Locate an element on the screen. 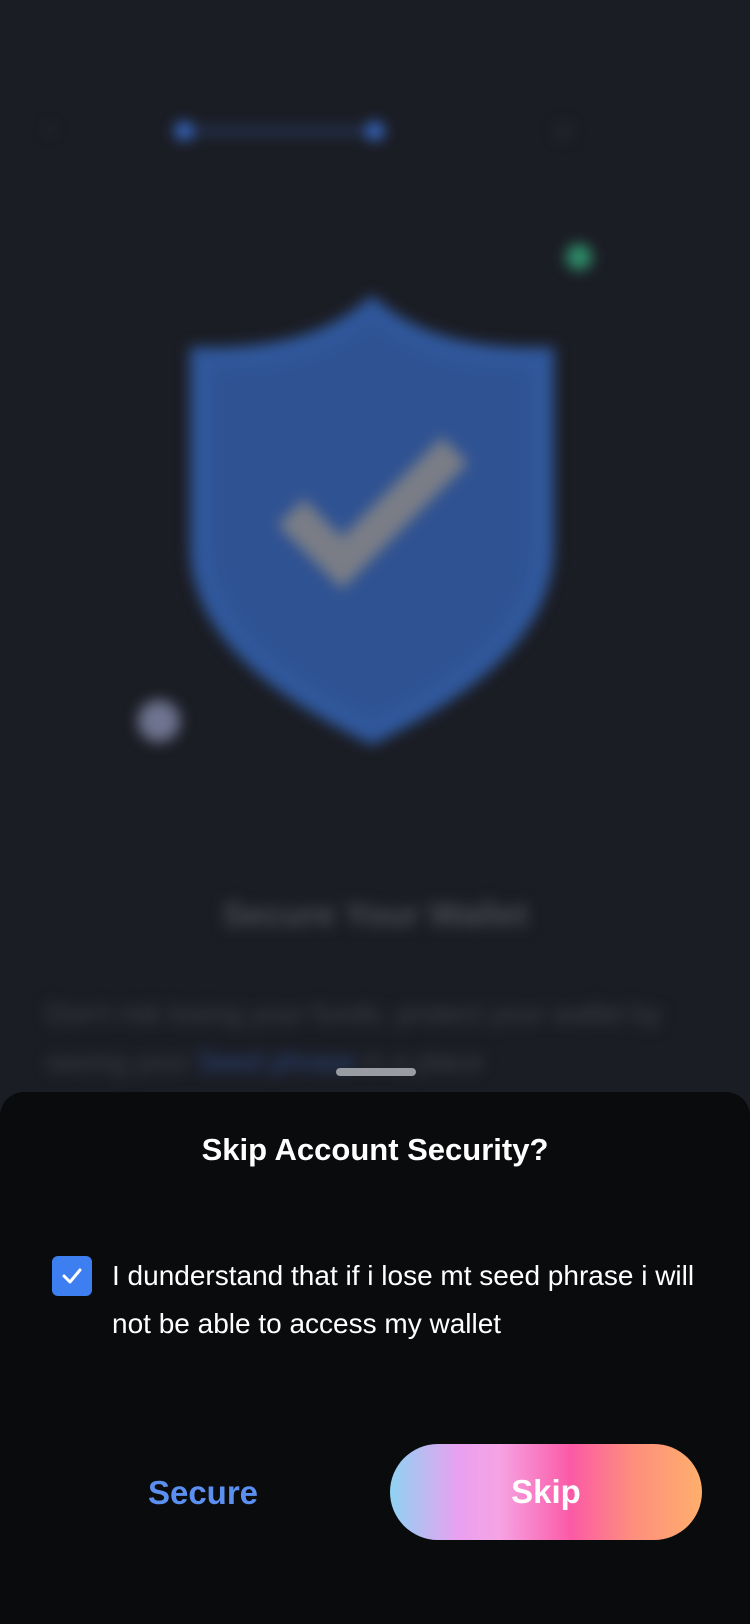  background-title: Secure Your Wallet is located at coordinates (375, 915).